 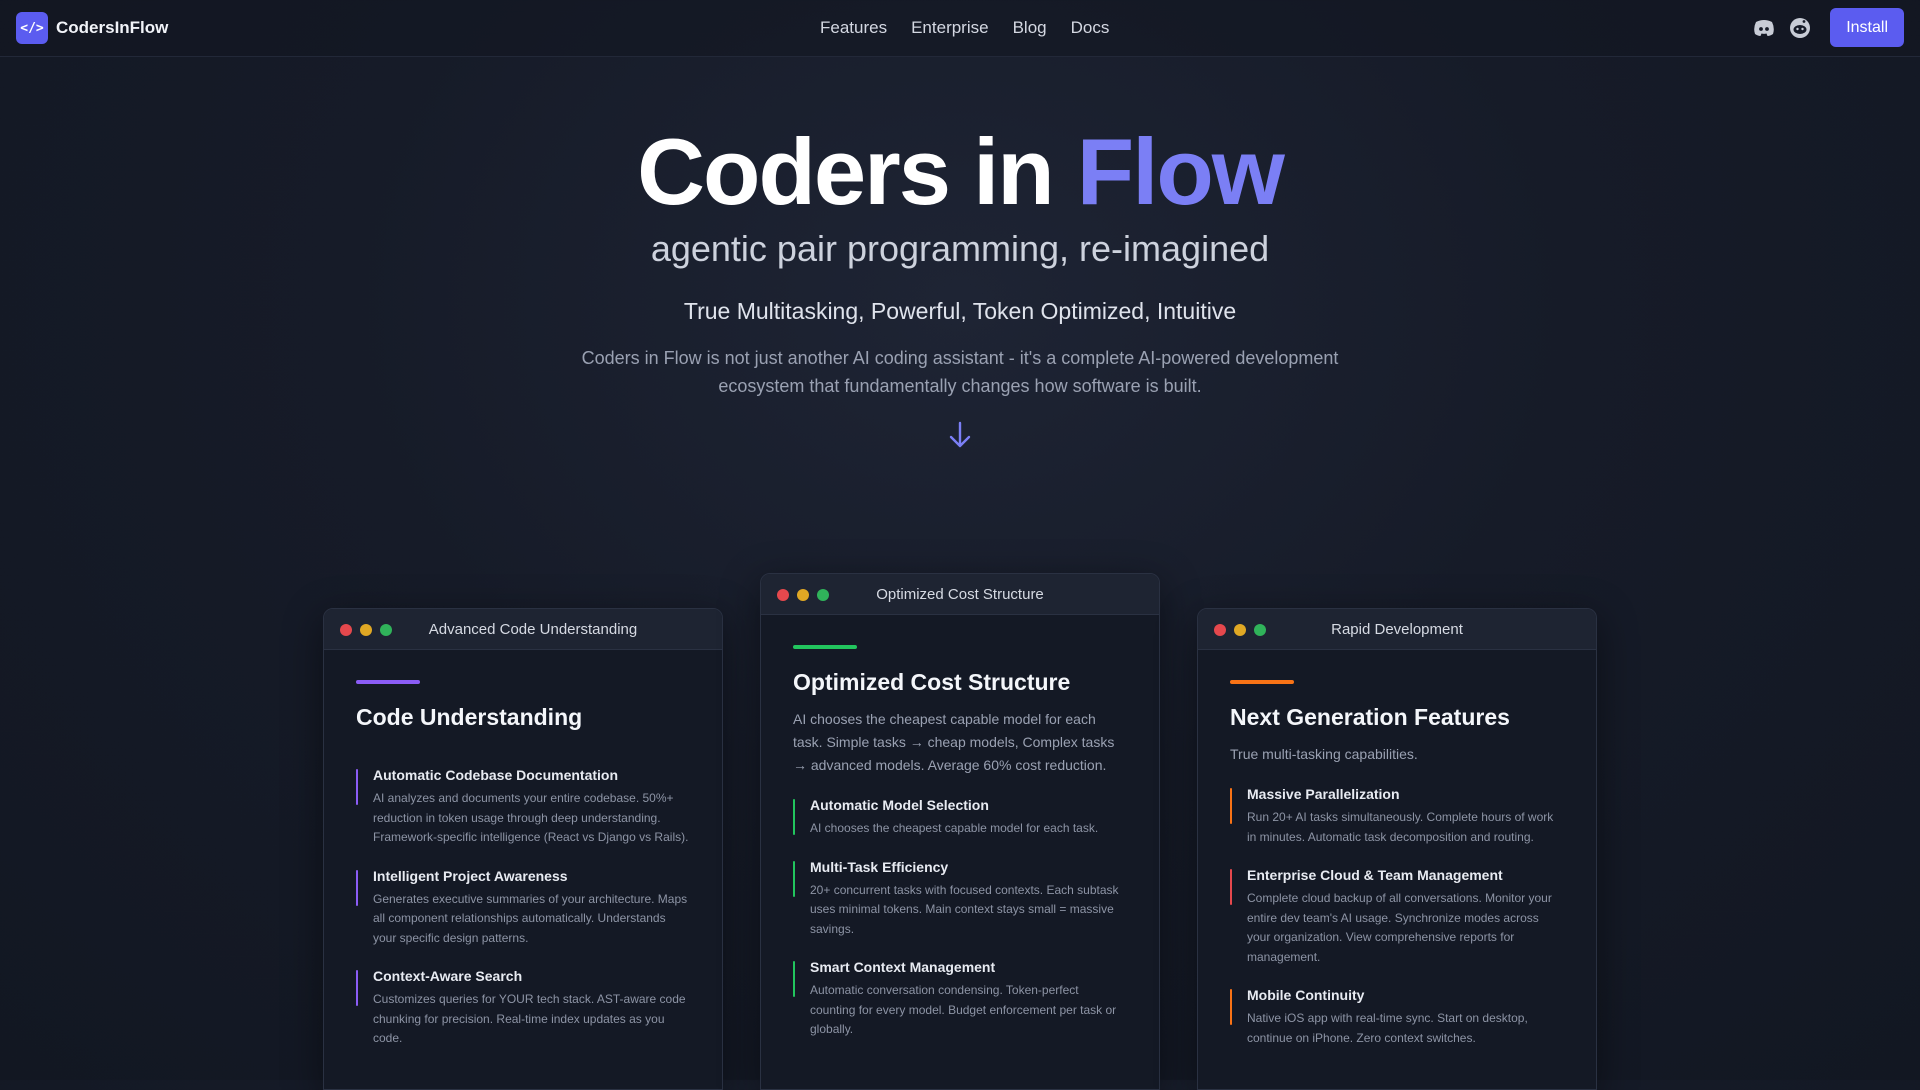 I want to click on window-titlebar: Rapid Development, so click(x=1397, y=629).